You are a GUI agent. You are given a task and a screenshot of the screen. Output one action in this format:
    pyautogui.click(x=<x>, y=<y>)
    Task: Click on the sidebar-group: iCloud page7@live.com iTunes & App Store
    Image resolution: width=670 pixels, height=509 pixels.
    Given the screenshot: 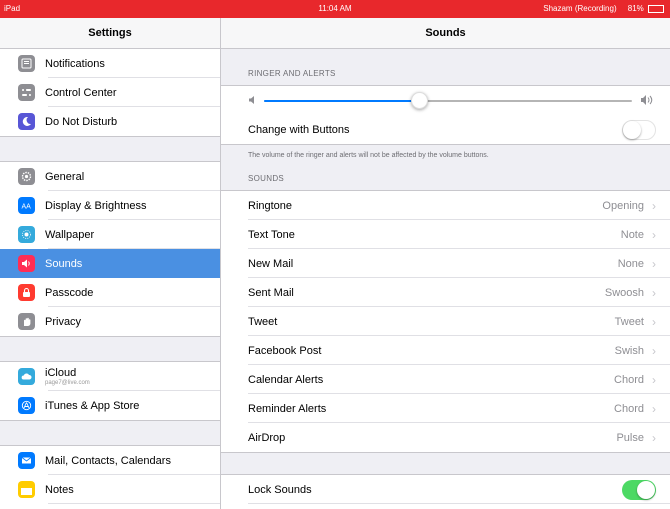 What is the action you would take?
    pyautogui.click(x=110, y=391)
    